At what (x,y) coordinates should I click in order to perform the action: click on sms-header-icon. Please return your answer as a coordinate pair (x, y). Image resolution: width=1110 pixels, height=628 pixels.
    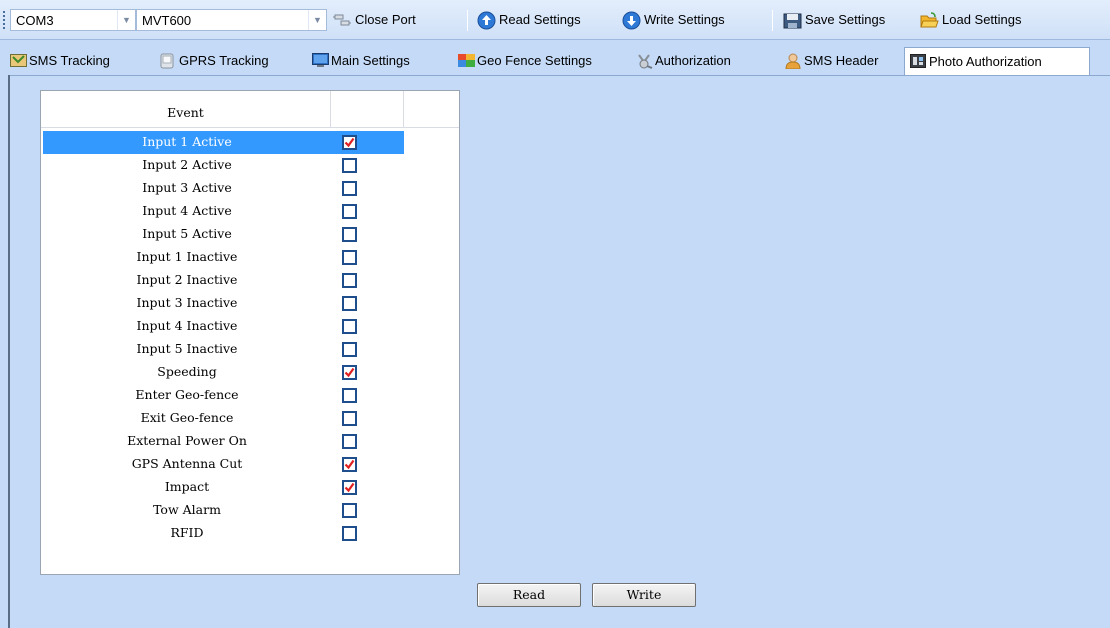
    Looking at the image, I should click on (793, 61).